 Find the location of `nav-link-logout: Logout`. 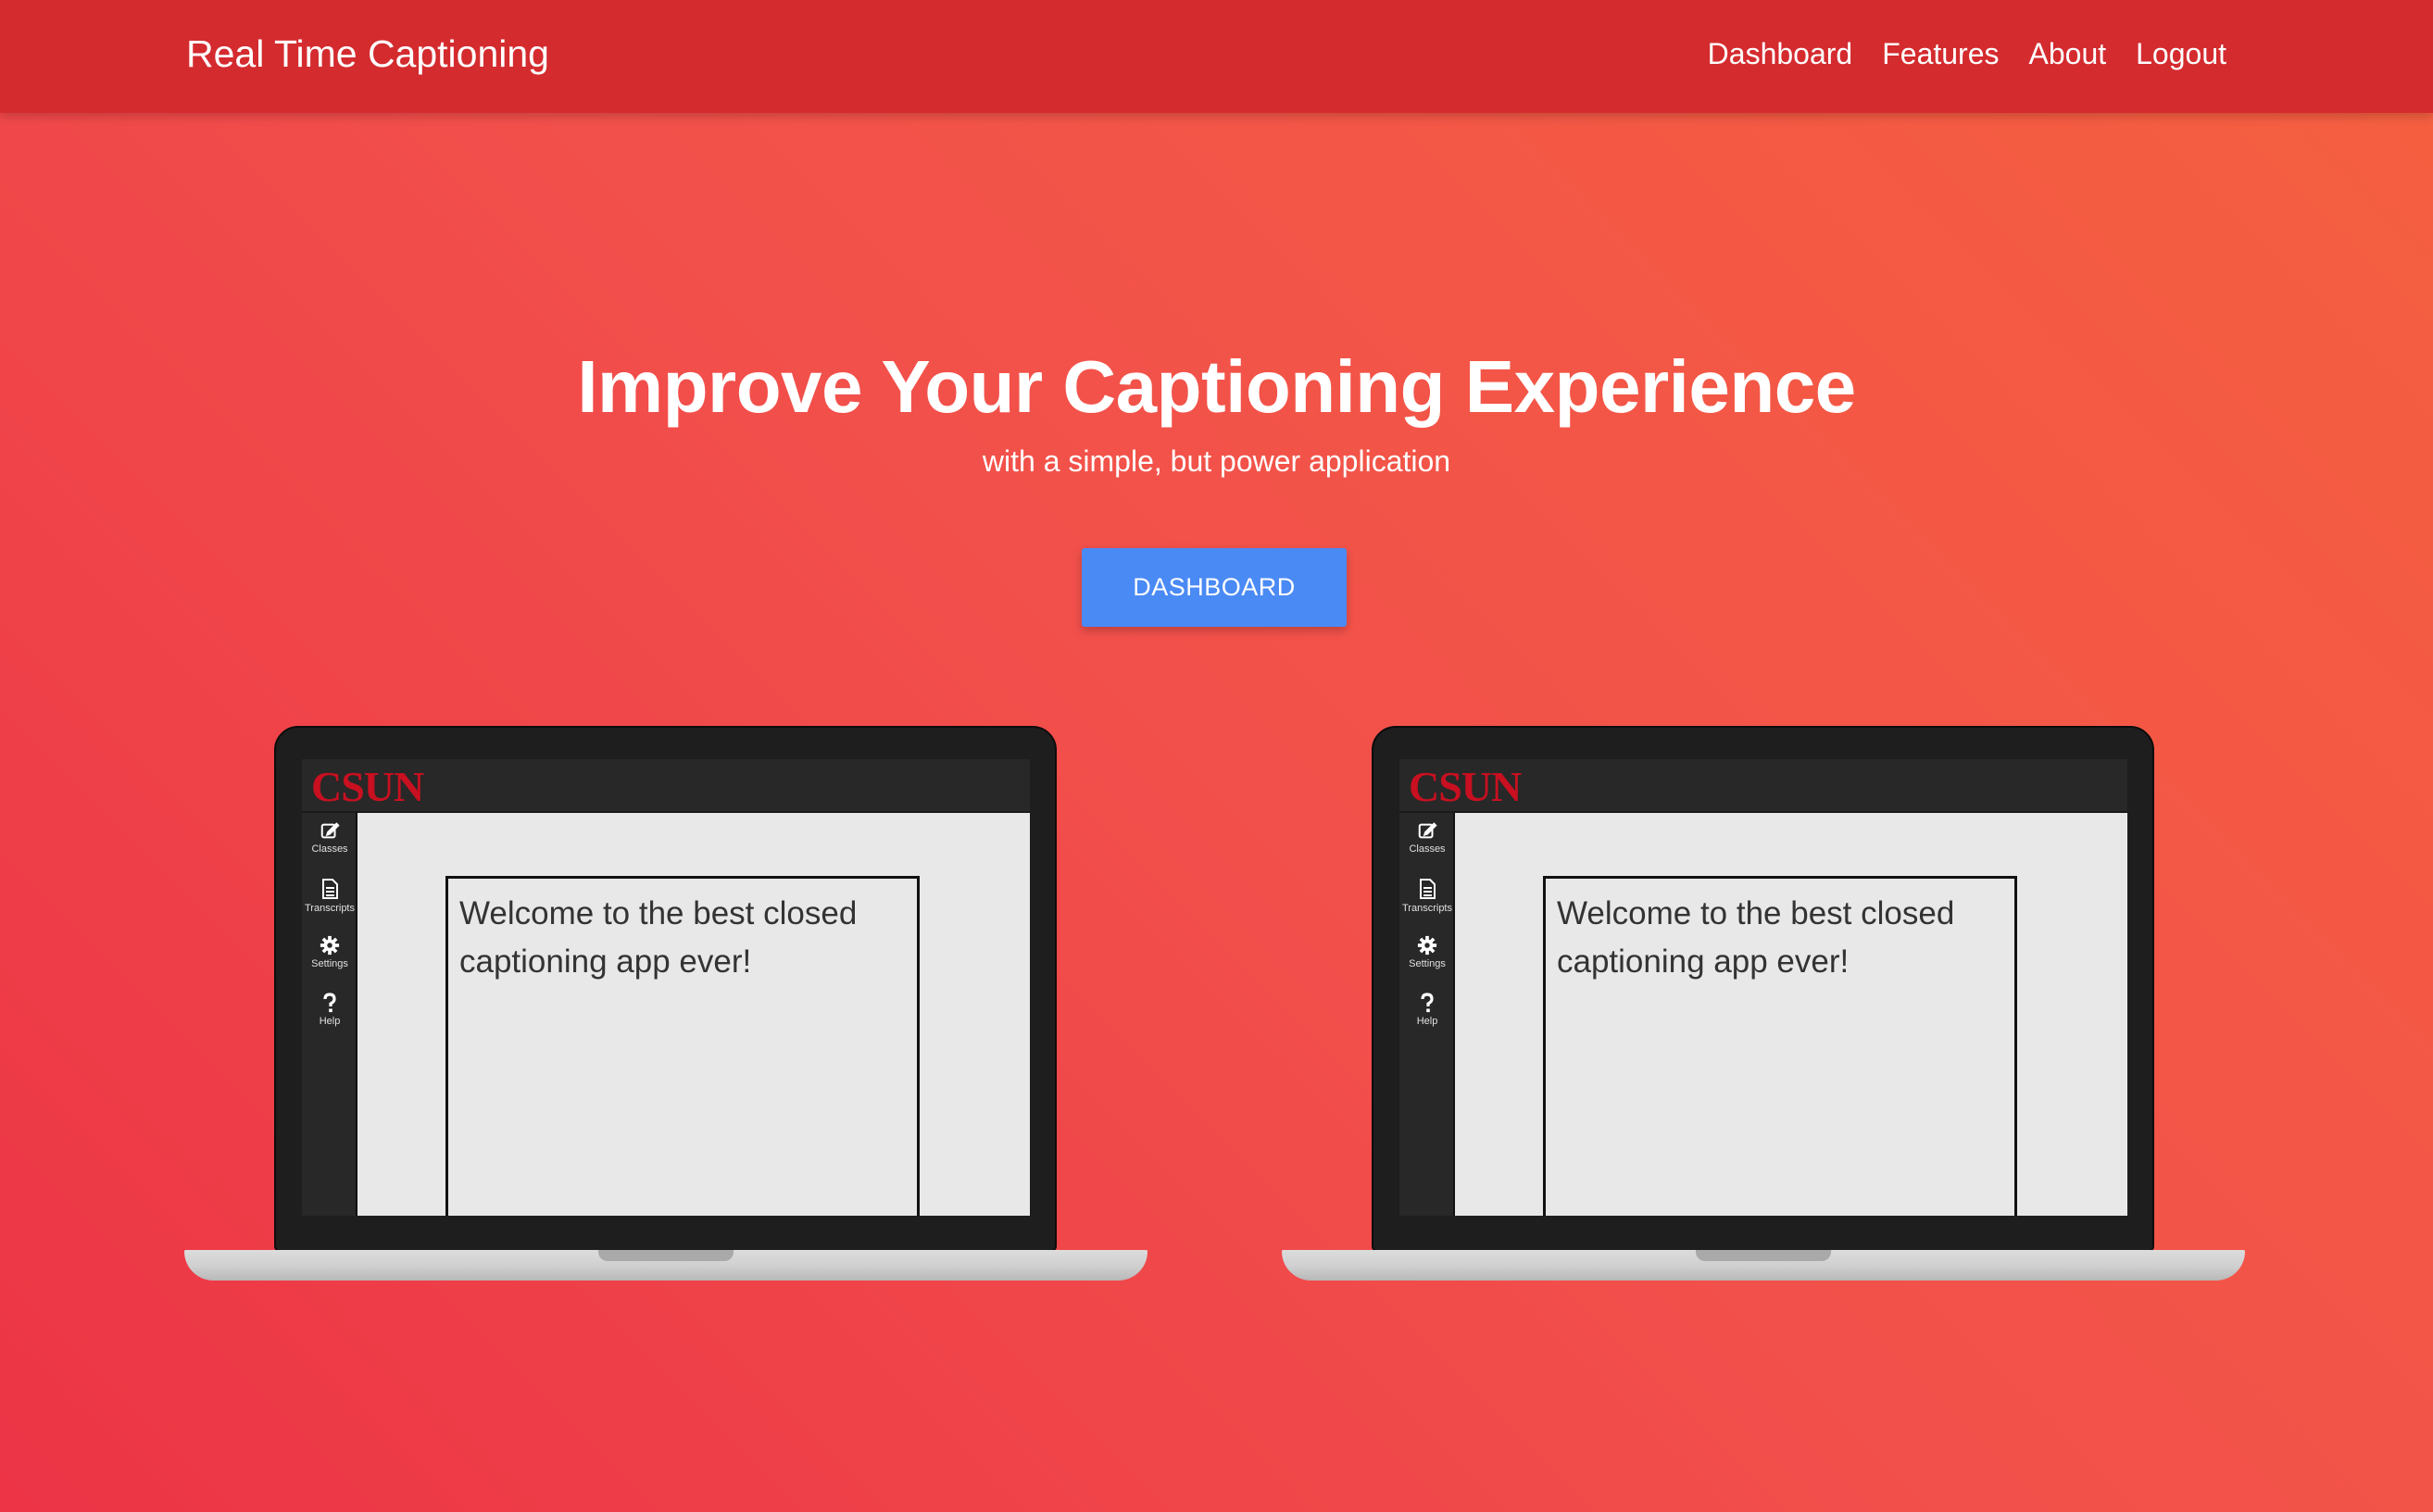

nav-link-logout: Logout is located at coordinates (2181, 54).